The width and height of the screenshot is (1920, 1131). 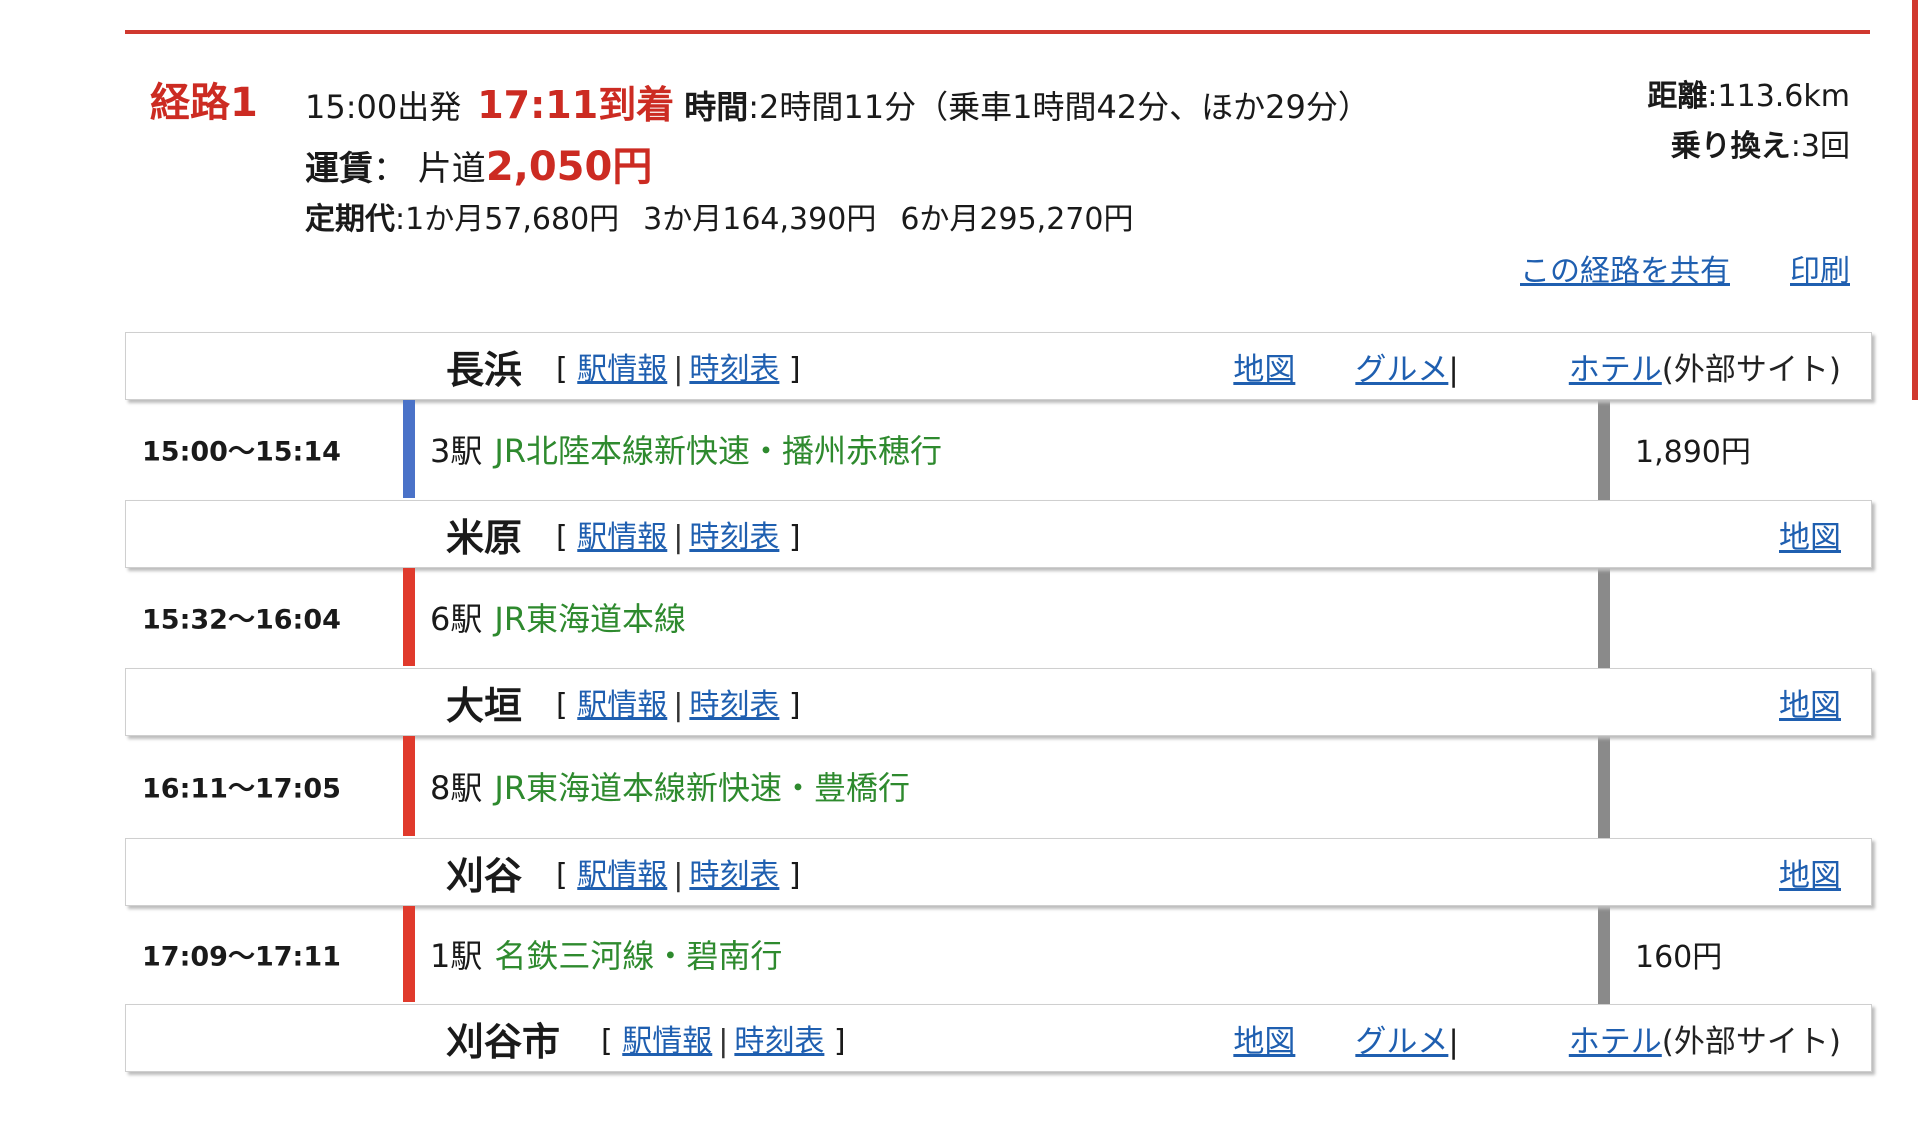 I want to click on segment-time: 16:11〜17:05, so click(x=241, y=789).